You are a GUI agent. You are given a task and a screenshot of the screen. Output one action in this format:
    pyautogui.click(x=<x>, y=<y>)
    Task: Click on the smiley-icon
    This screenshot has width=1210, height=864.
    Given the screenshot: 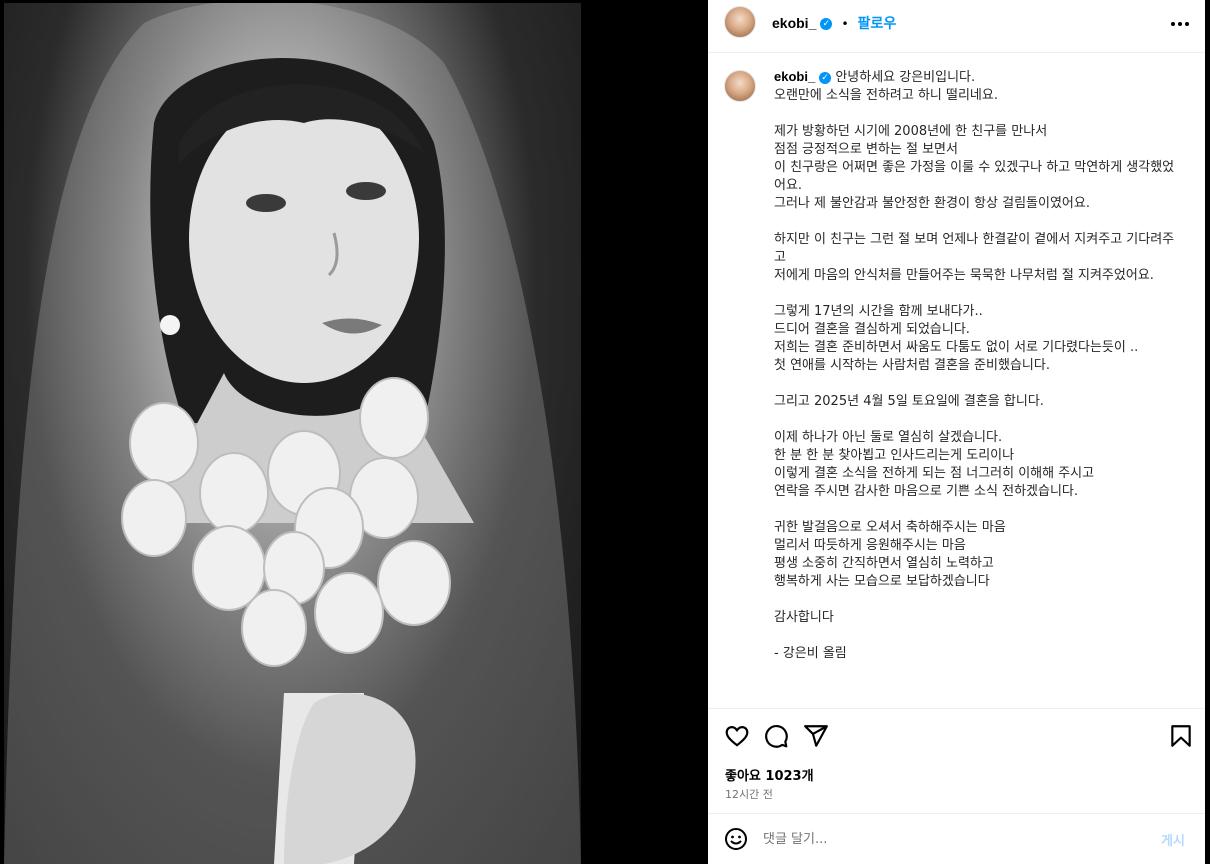 What is the action you would take?
    pyautogui.click(x=736, y=839)
    